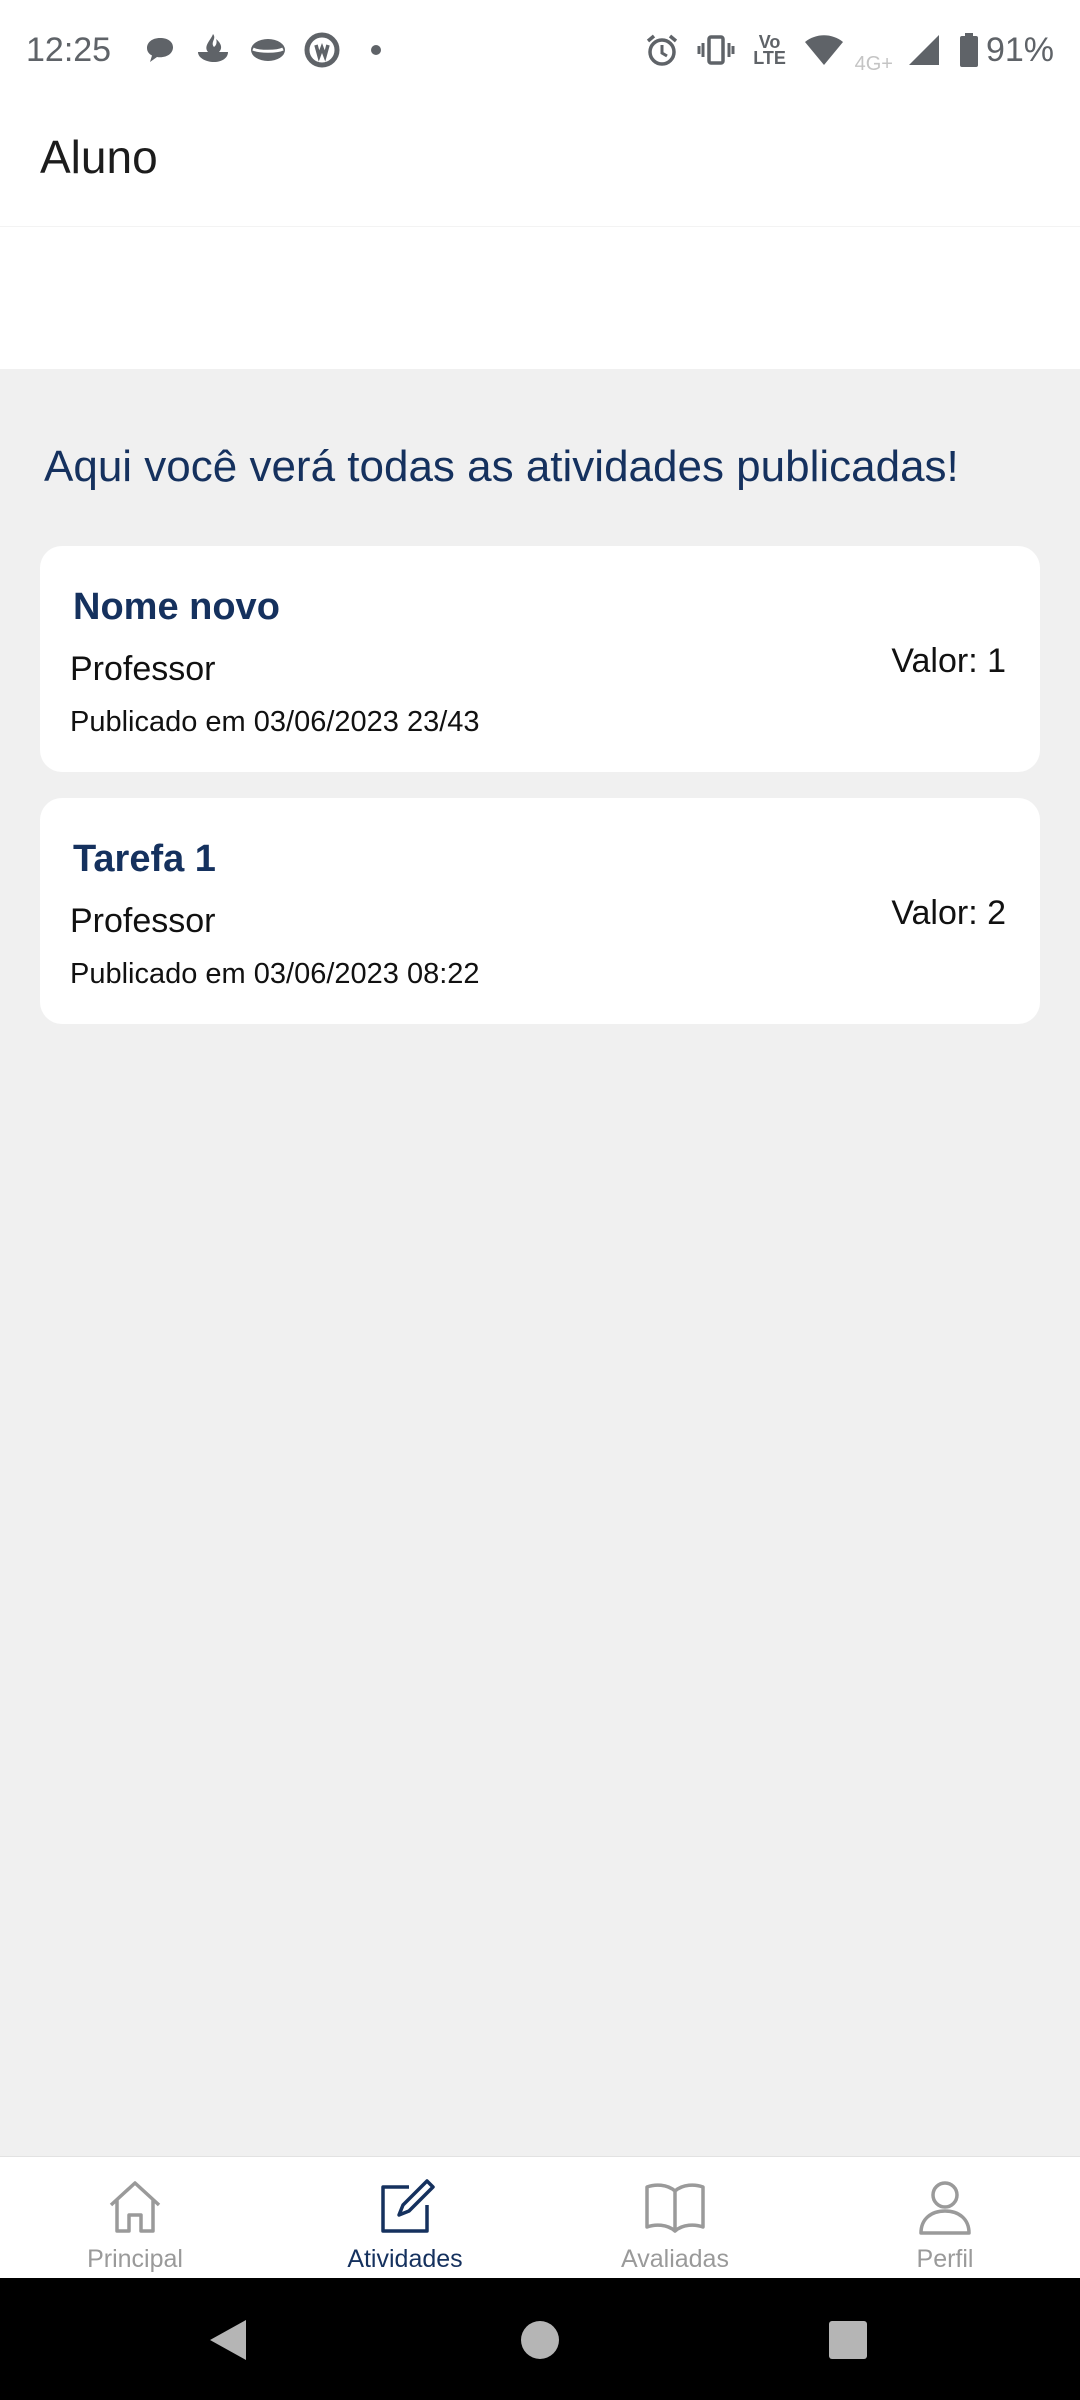 The image size is (1080, 2400). What do you see at coordinates (376, 50) in the screenshot?
I see `dot-icon` at bounding box center [376, 50].